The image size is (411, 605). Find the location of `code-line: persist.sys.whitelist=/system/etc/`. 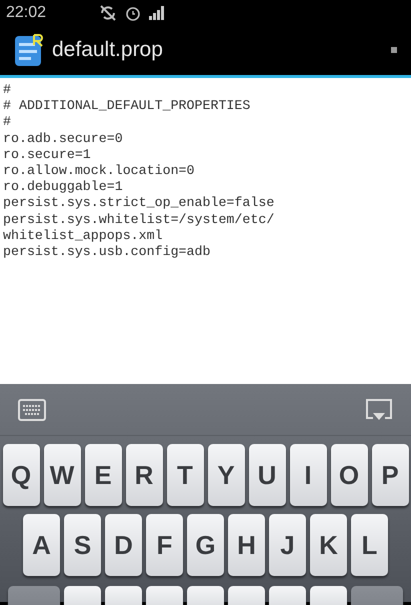

code-line: persist.sys.whitelist=/system/etc/ is located at coordinates (139, 220).